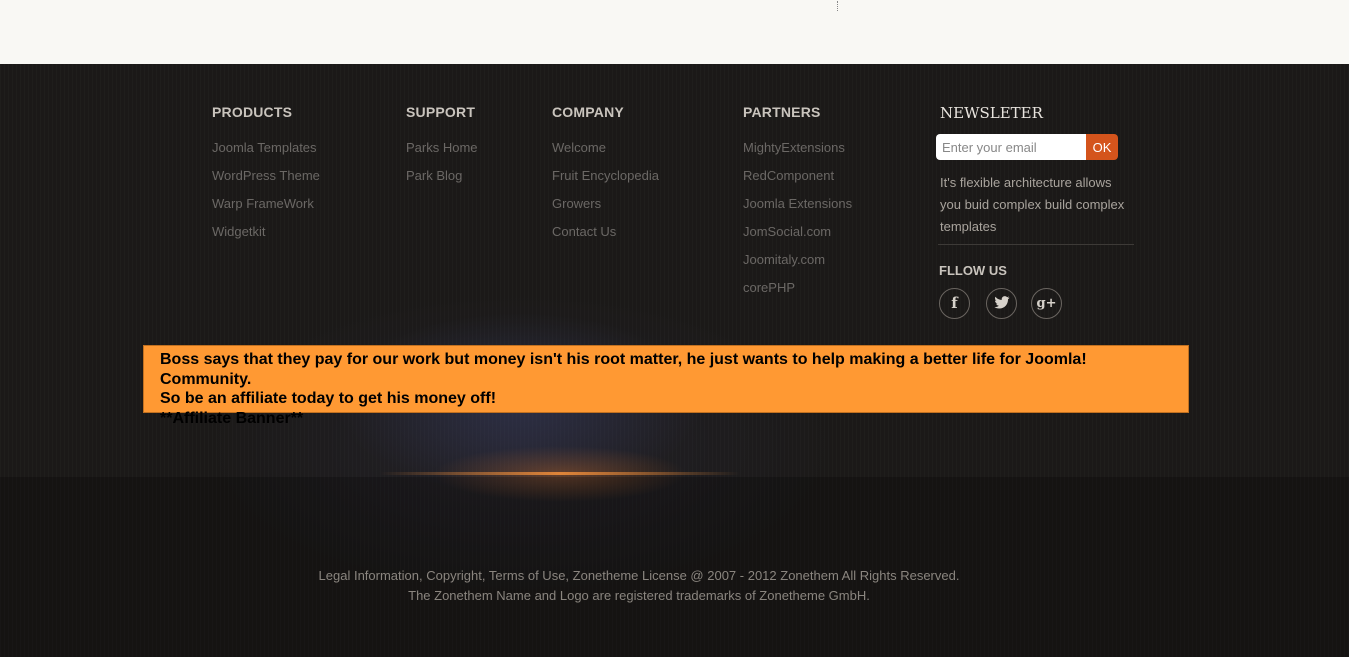  I want to click on footer-link-label: Widgetkit, so click(238, 231).